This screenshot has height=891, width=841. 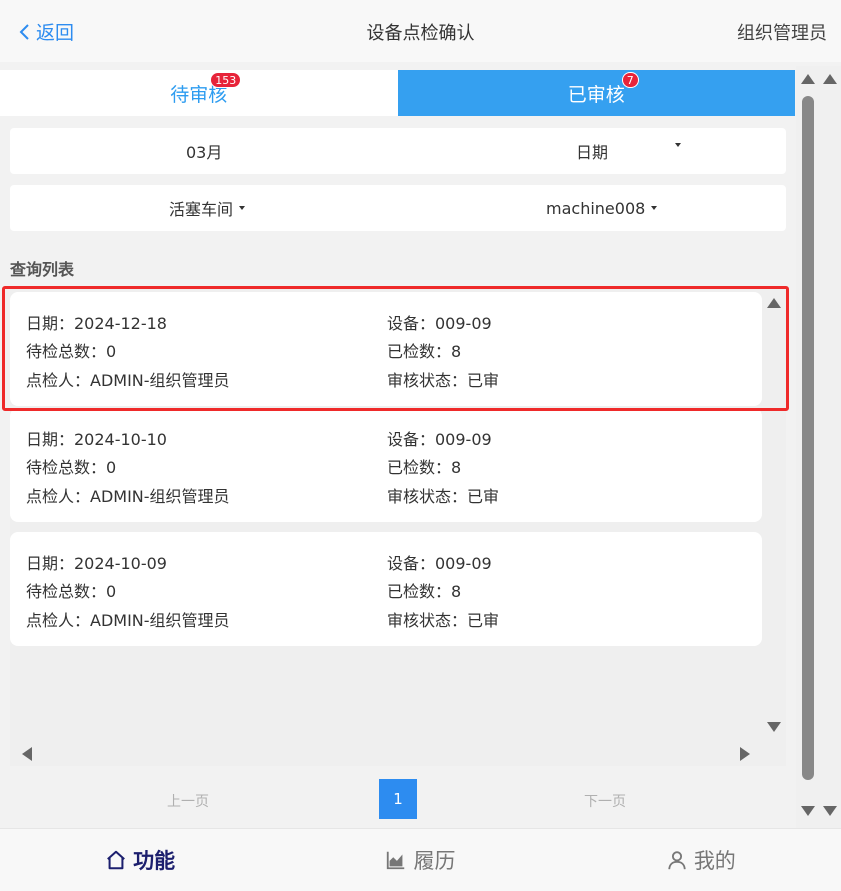 What do you see at coordinates (27, 754) in the screenshot?
I see `scroll-left-arrow-icon` at bounding box center [27, 754].